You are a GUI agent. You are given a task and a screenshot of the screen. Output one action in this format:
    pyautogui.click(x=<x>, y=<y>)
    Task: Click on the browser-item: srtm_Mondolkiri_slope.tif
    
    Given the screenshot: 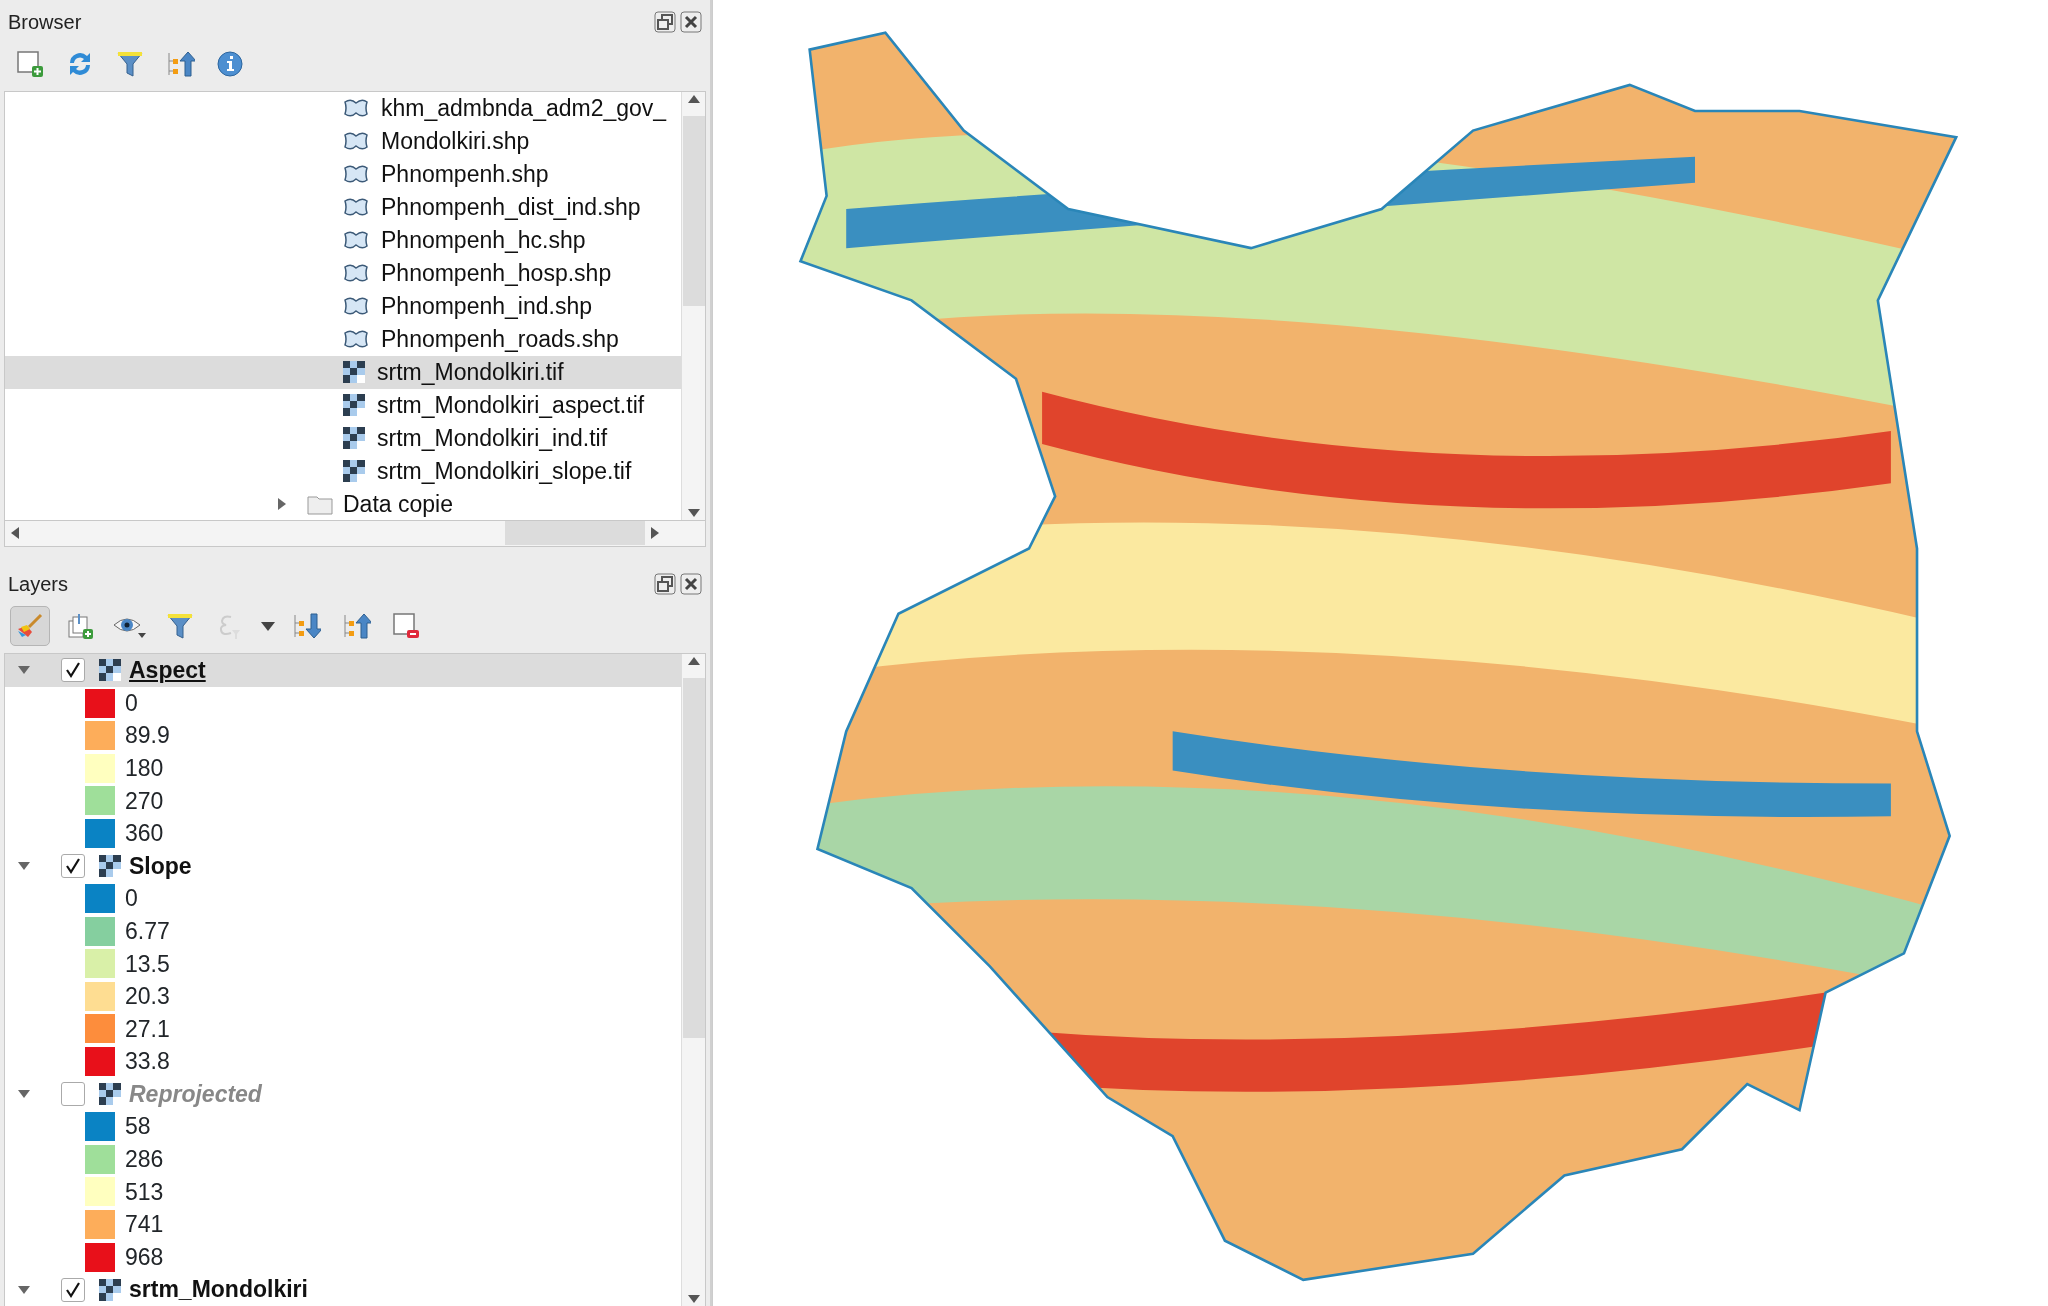 What is the action you would take?
    pyautogui.click(x=343, y=471)
    